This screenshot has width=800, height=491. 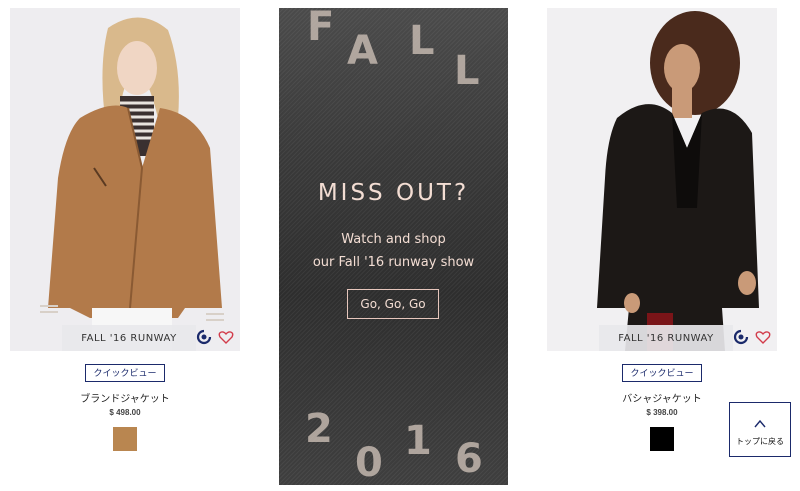 What do you see at coordinates (321, 29) in the screenshot?
I see `fall-letter: F` at bounding box center [321, 29].